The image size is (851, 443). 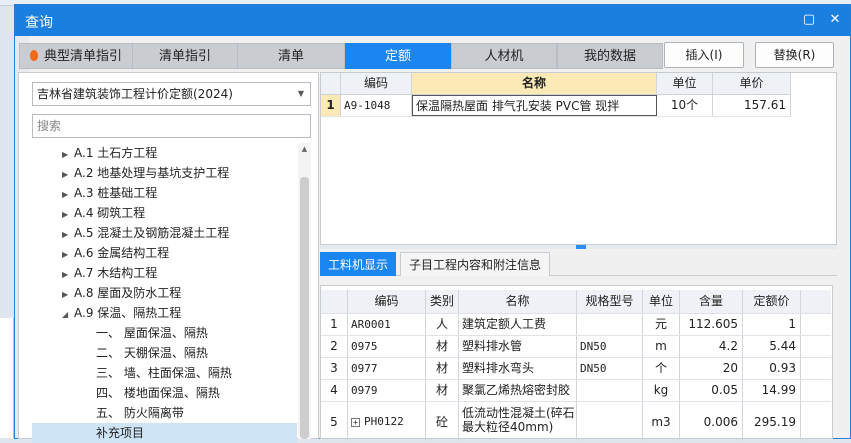 I want to click on flame-icon, so click(x=33, y=55).